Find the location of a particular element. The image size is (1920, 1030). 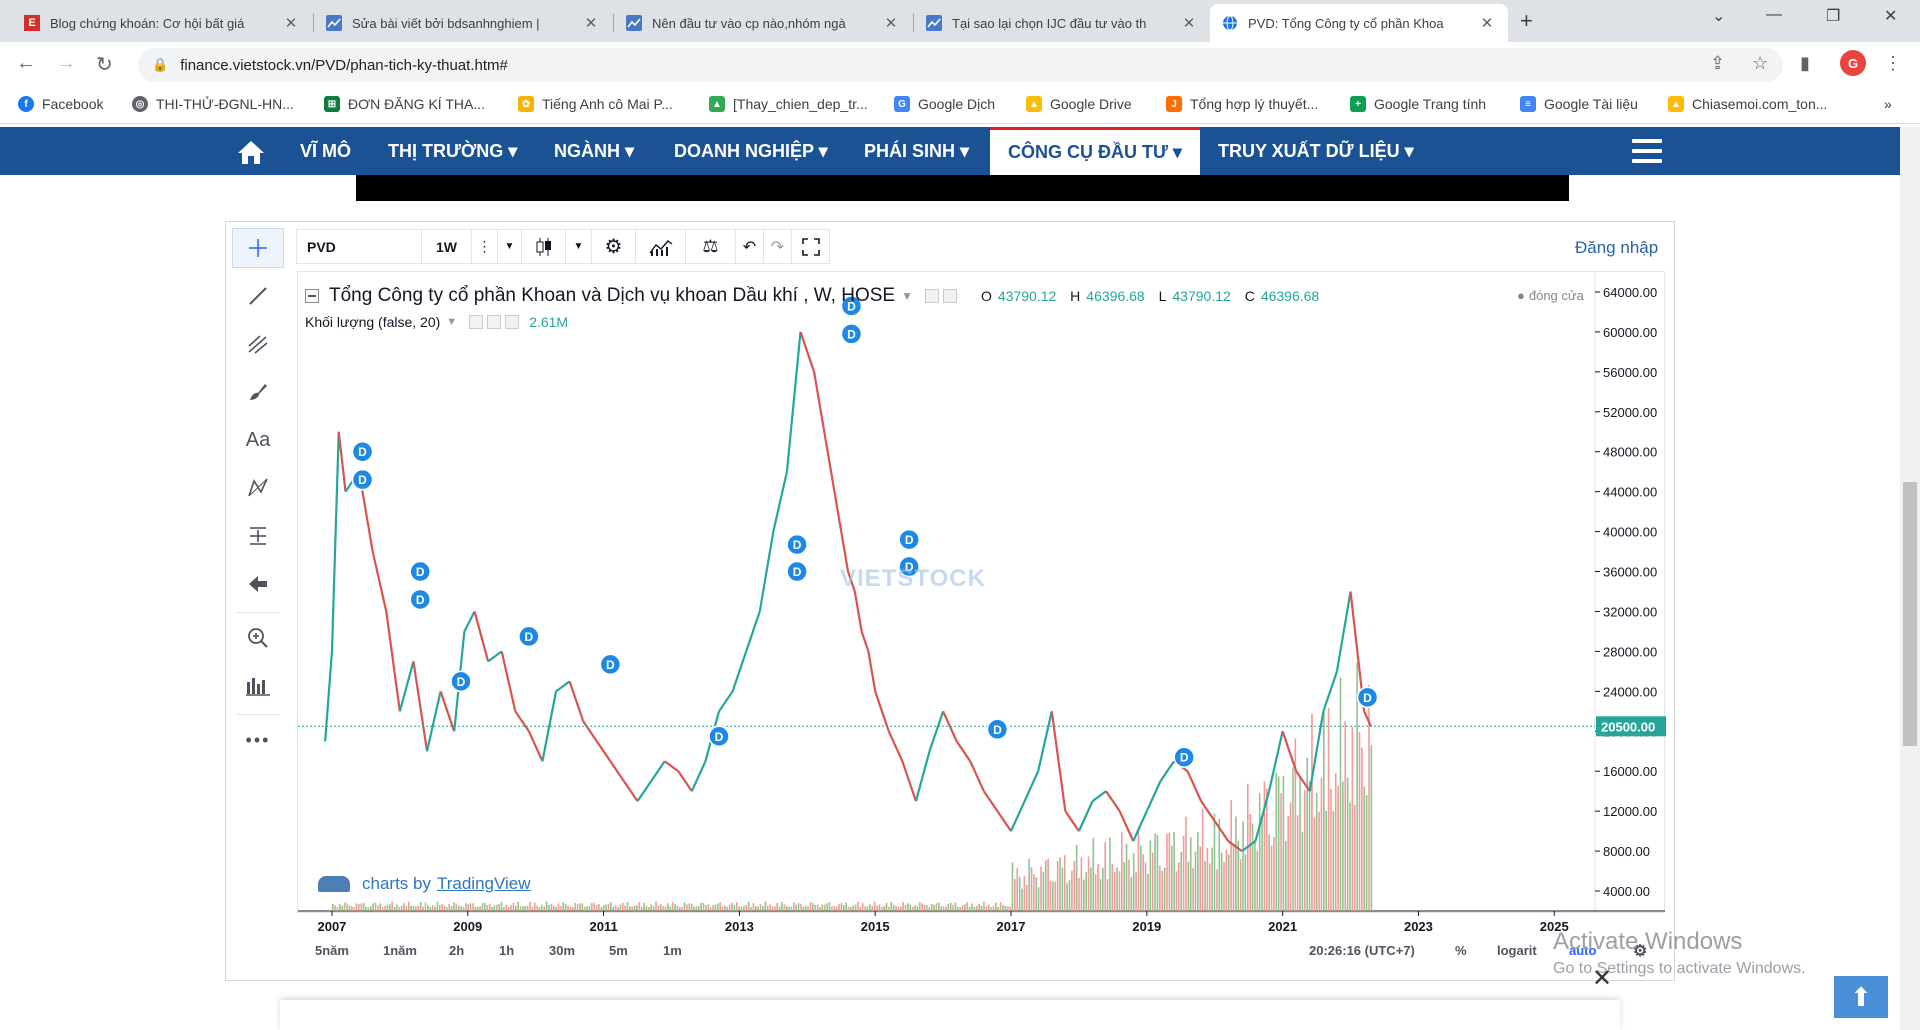

range-1h: 1h is located at coordinates (506, 950).